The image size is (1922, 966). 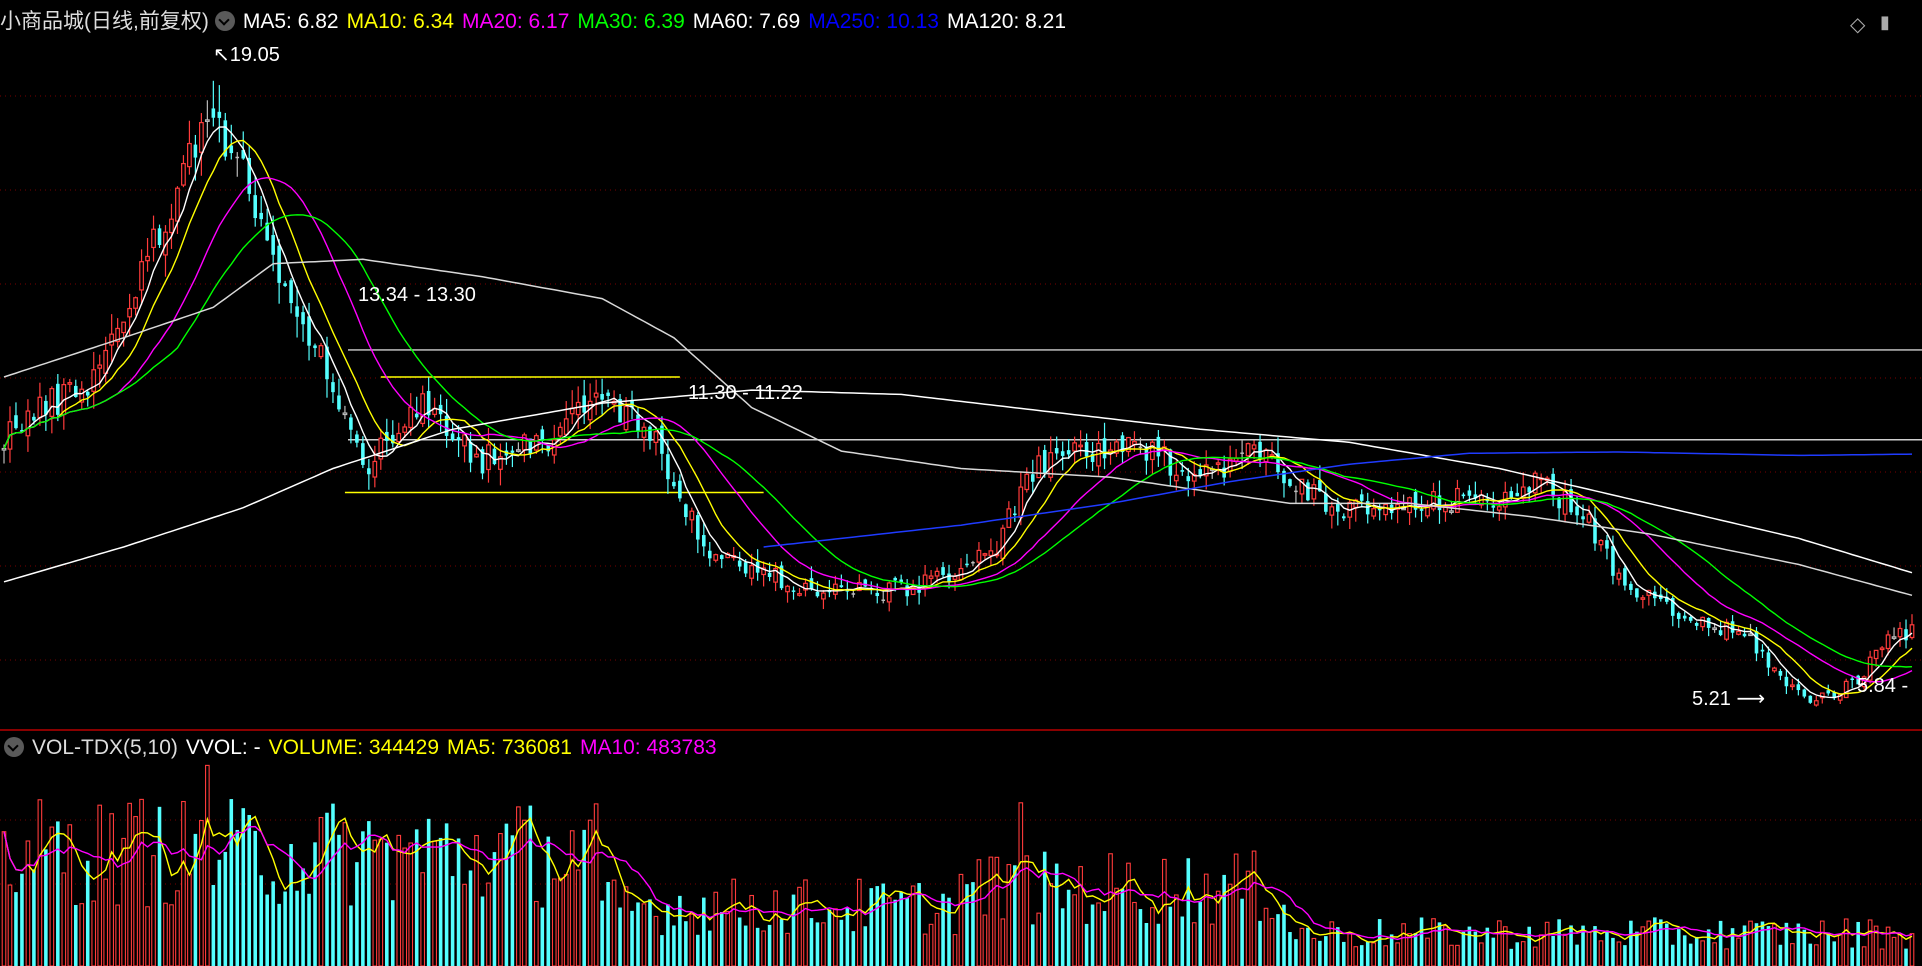 I want to click on low-price-label: 5.21 ⟶, so click(x=1729, y=699).